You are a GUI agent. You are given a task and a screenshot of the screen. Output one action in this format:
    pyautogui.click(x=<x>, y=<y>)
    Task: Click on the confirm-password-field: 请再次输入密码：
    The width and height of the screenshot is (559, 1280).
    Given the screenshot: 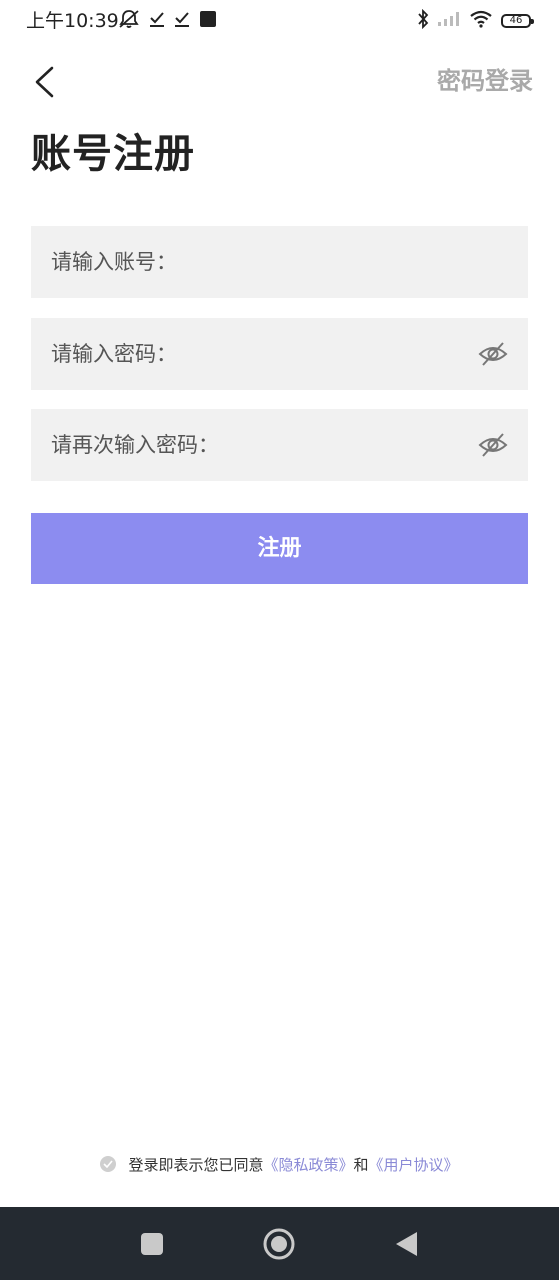 What is the action you would take?
    pyautogui.click(x=279, y=445)
    